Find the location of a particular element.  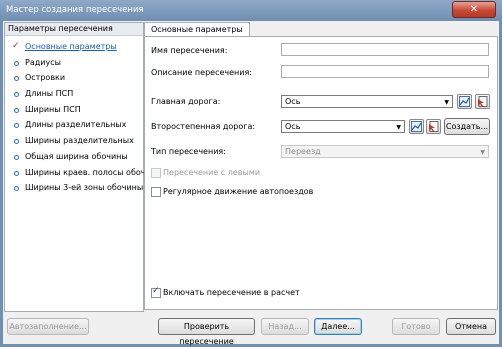

sidebar-item-divider-widths: Ширины разделительных is located at coordinates (74, 141).